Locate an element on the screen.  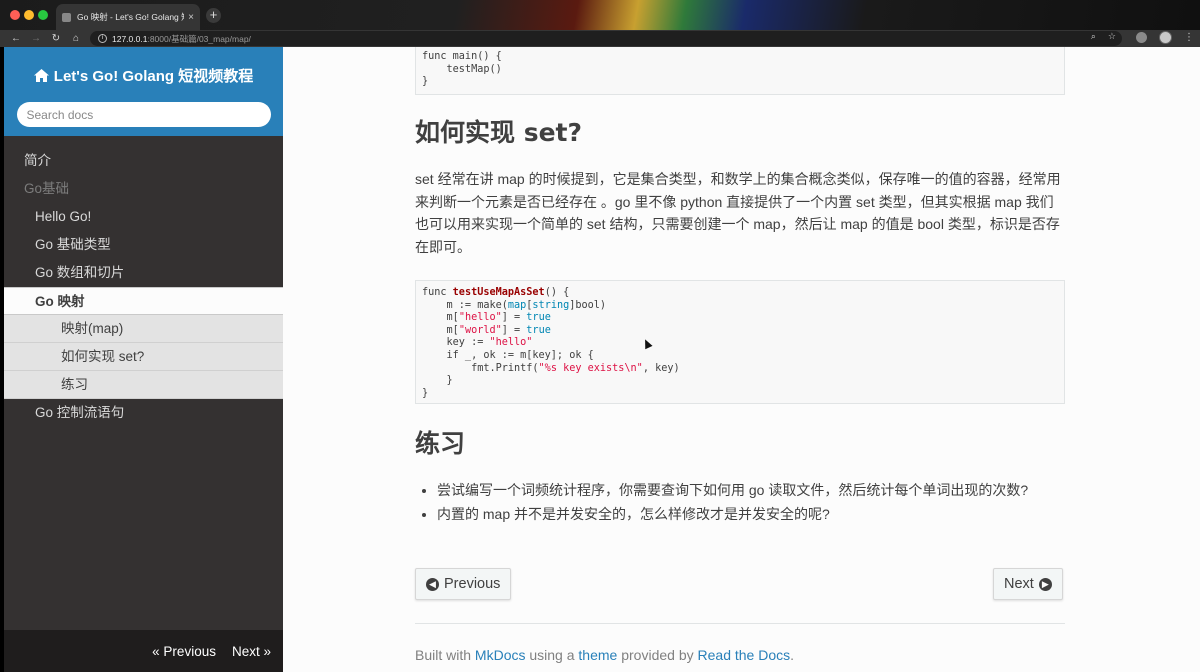
zoom-magnifier-icon: ⌕ is located at coordinates (1093, 36).